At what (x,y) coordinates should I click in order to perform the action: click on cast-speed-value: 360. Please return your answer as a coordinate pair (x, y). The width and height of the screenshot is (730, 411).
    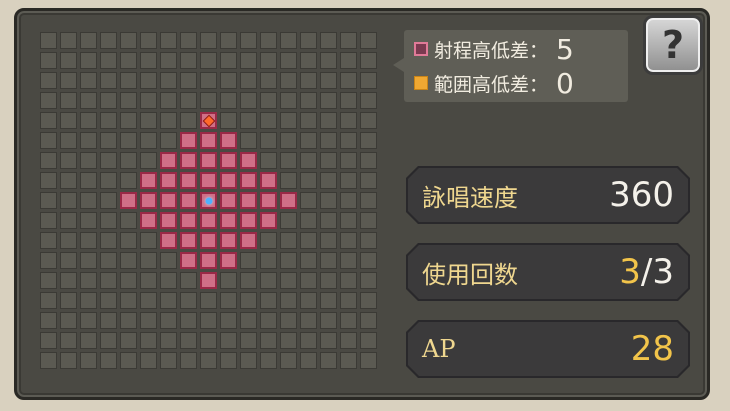
    Looking at the image, I should click on (641, 195).